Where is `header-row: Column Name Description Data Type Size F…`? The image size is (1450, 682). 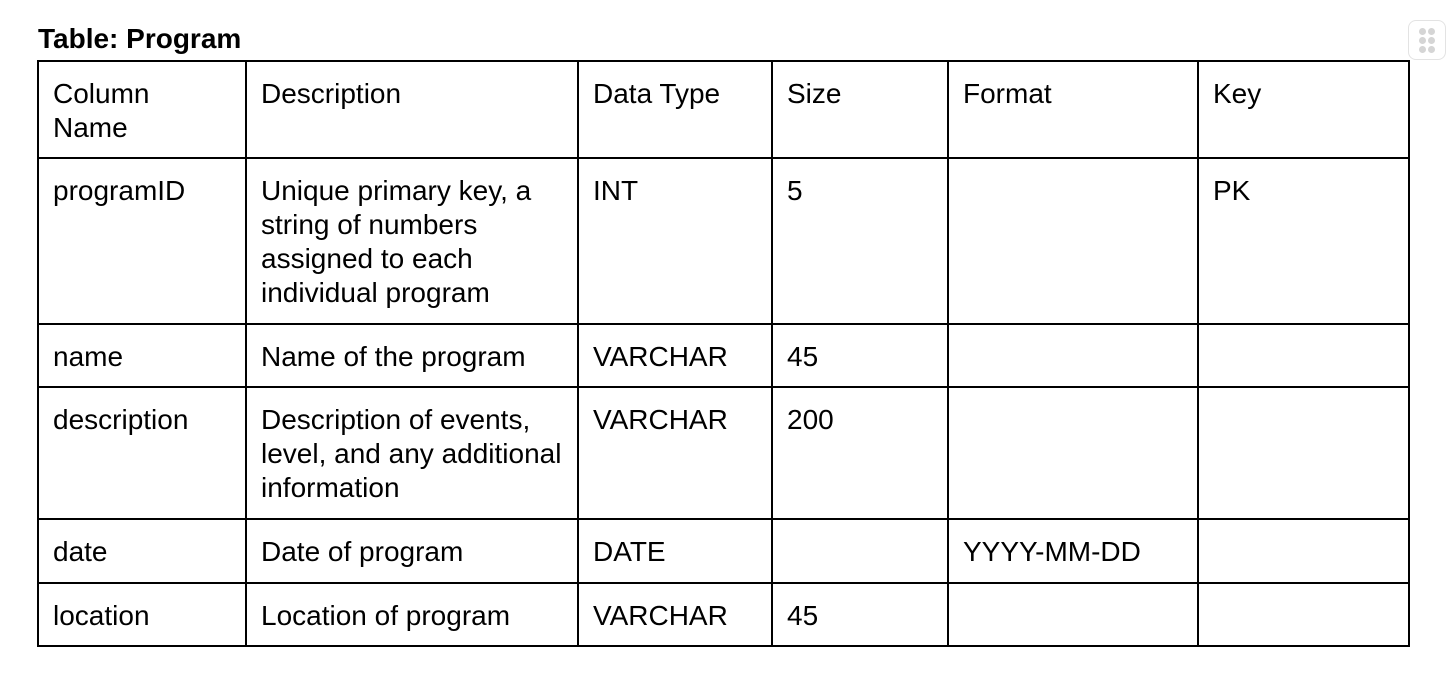
header-row: Column Name Description Data Type Size F… is located at coordinates (723, 109).